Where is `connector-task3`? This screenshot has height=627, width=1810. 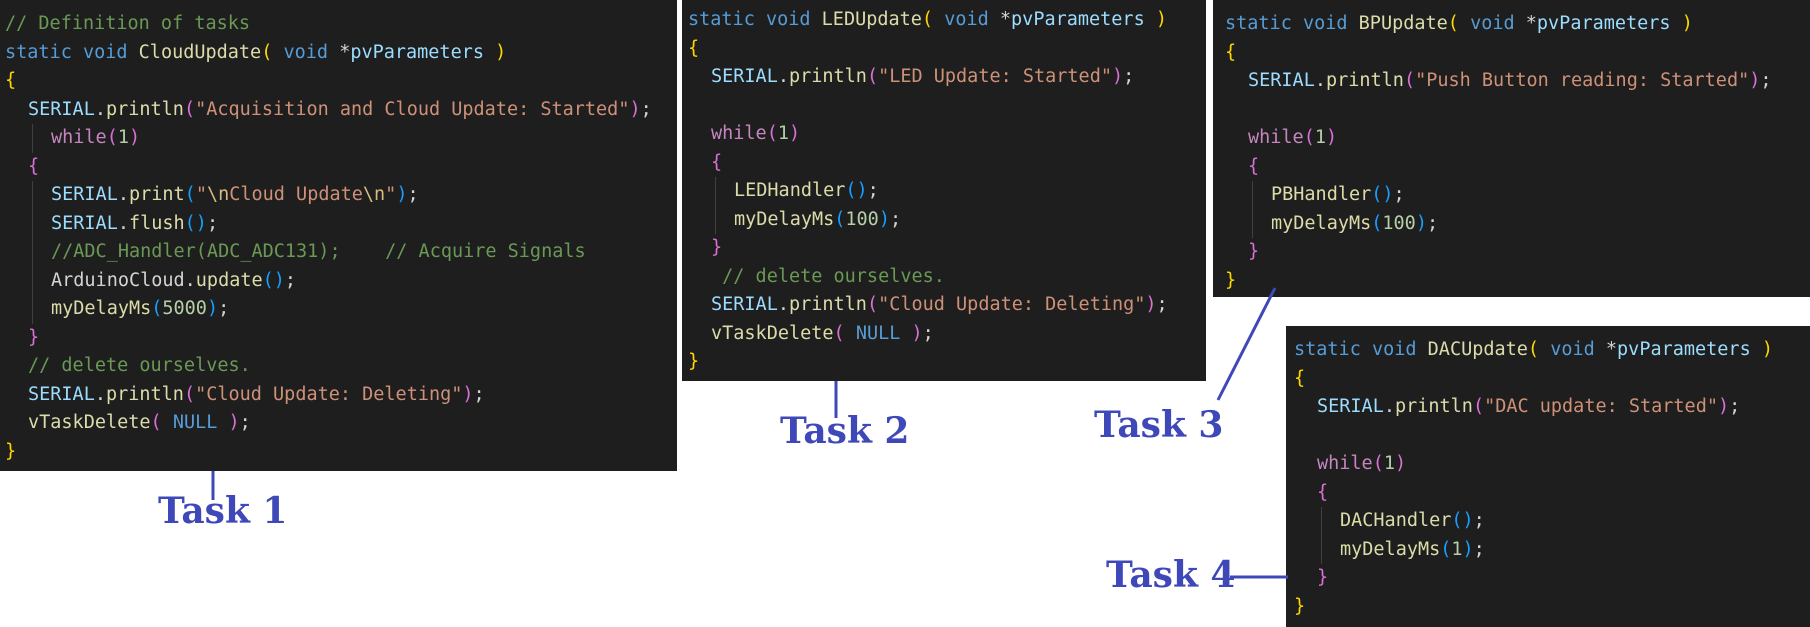
connector-task3 is located at coordinates (1246, 344).